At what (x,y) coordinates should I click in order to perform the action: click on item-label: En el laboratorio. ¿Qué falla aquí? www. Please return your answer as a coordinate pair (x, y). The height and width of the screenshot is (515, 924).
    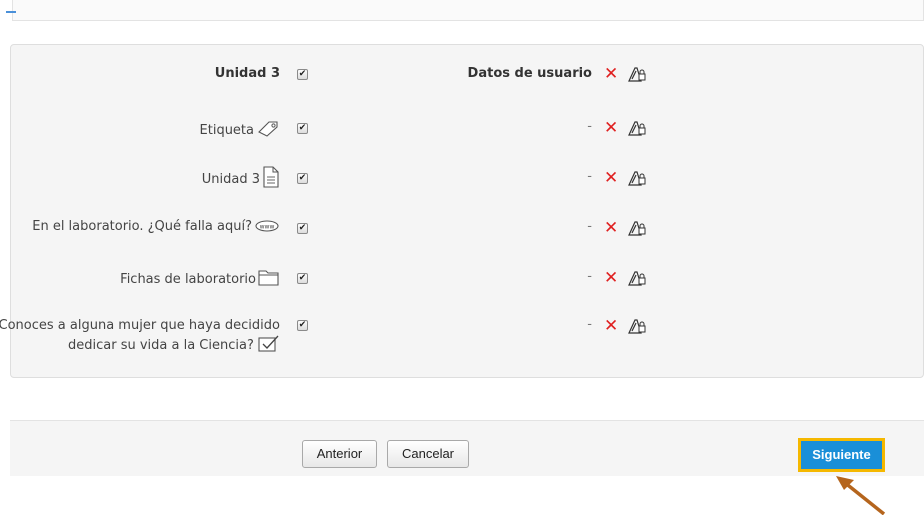
    Looking at the image, I should click on (156, 226).